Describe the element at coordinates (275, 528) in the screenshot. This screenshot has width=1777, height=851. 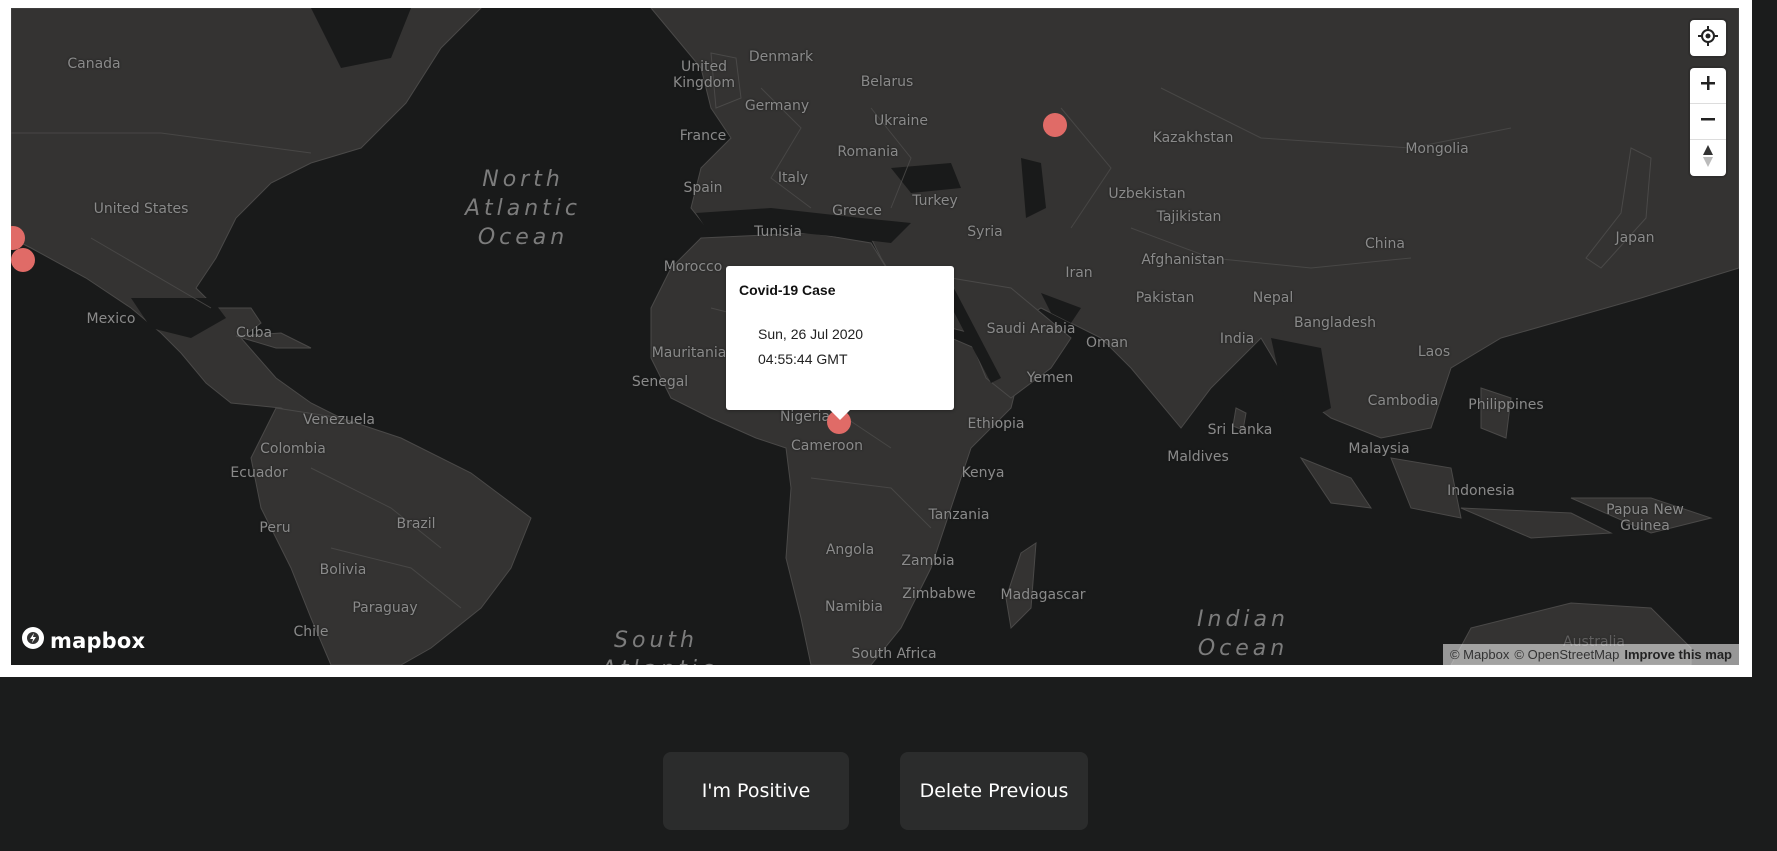
I see `map-label-peru: Peru` at that location.